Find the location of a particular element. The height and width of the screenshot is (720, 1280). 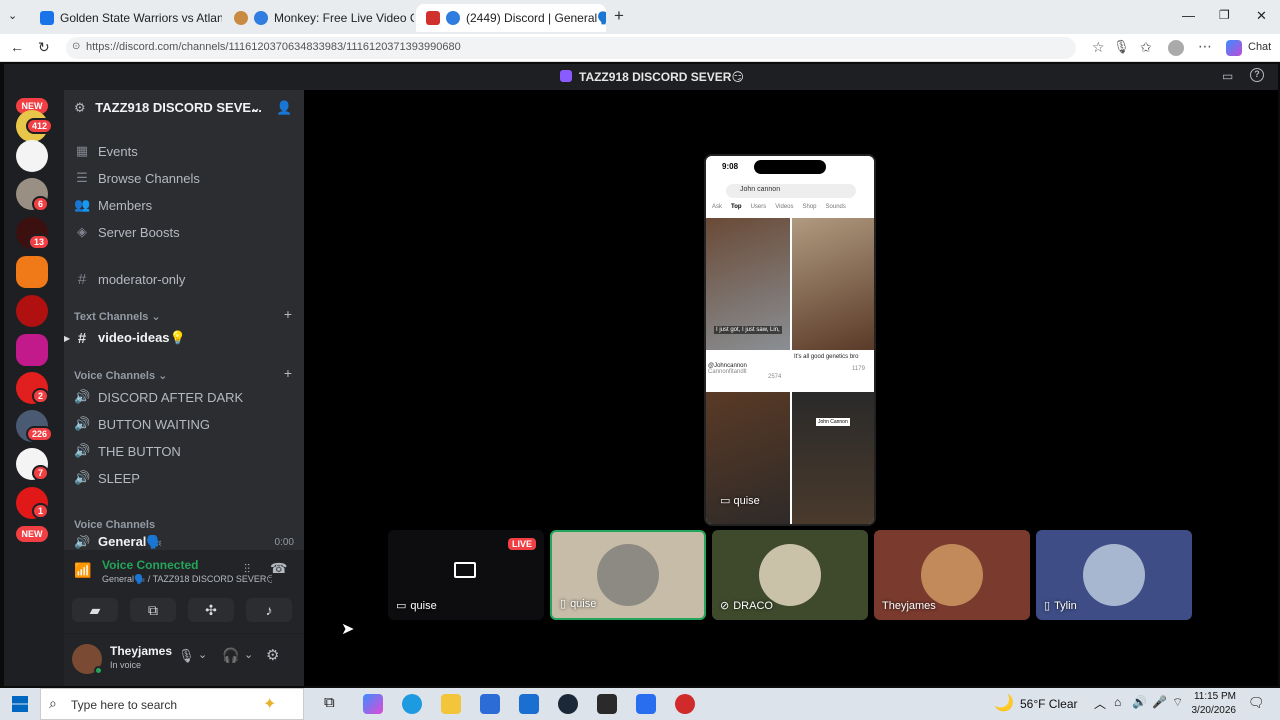

microphone-icon: 🎙 is located at coordinates (186, 656).